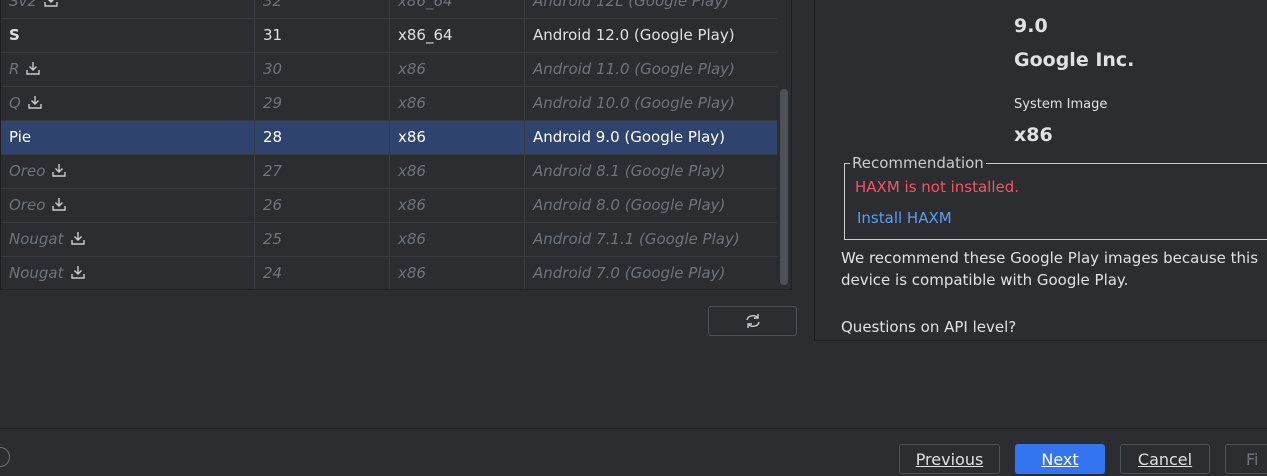 This screenshot has height=476, width=1267. What do you see at coordinates (929, 327) in the screenshot?
I see `api-level-question: Questions on API level?` at bounding box center [929, 327].